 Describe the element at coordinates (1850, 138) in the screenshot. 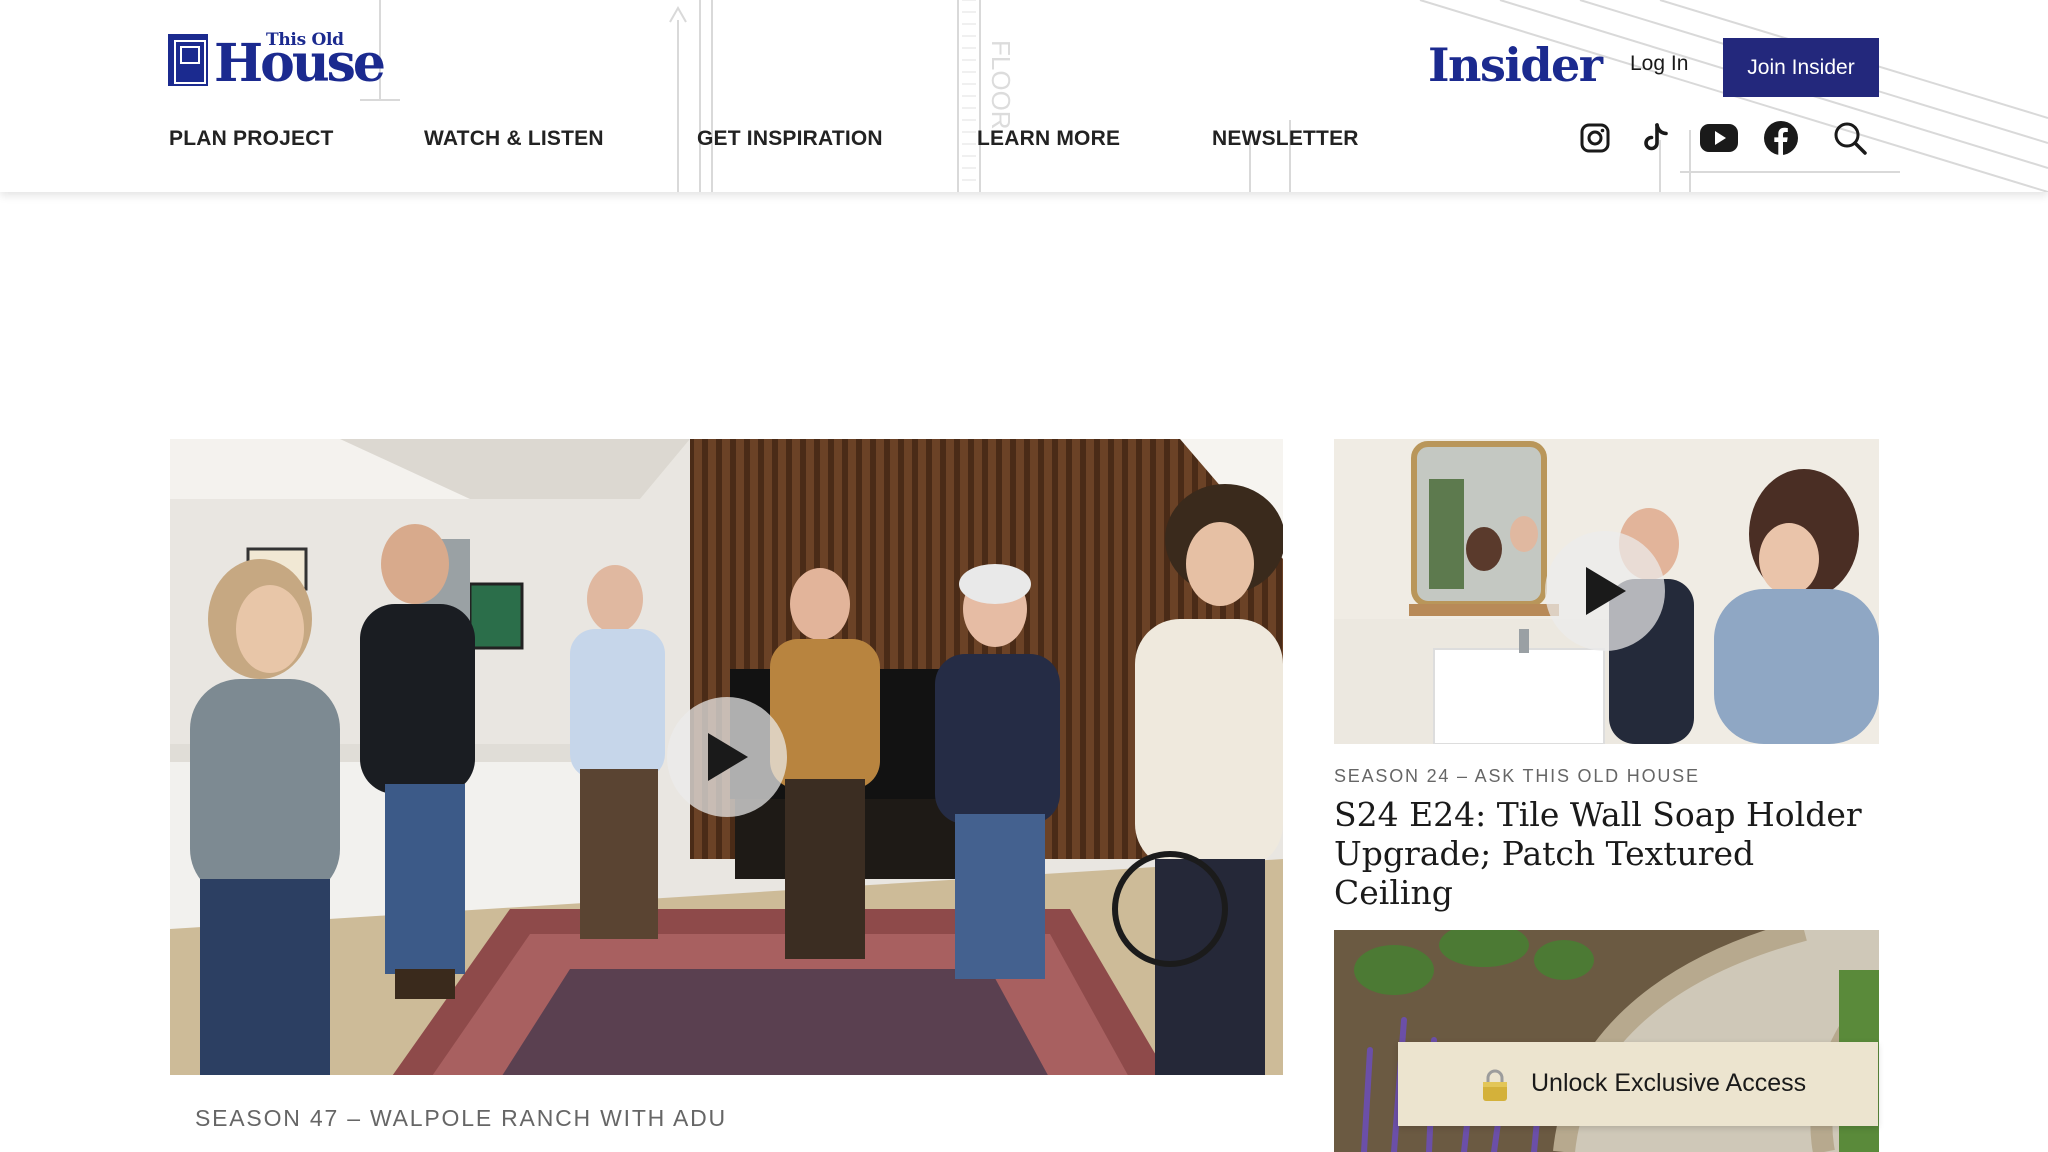

I see `search-icon` at that location.